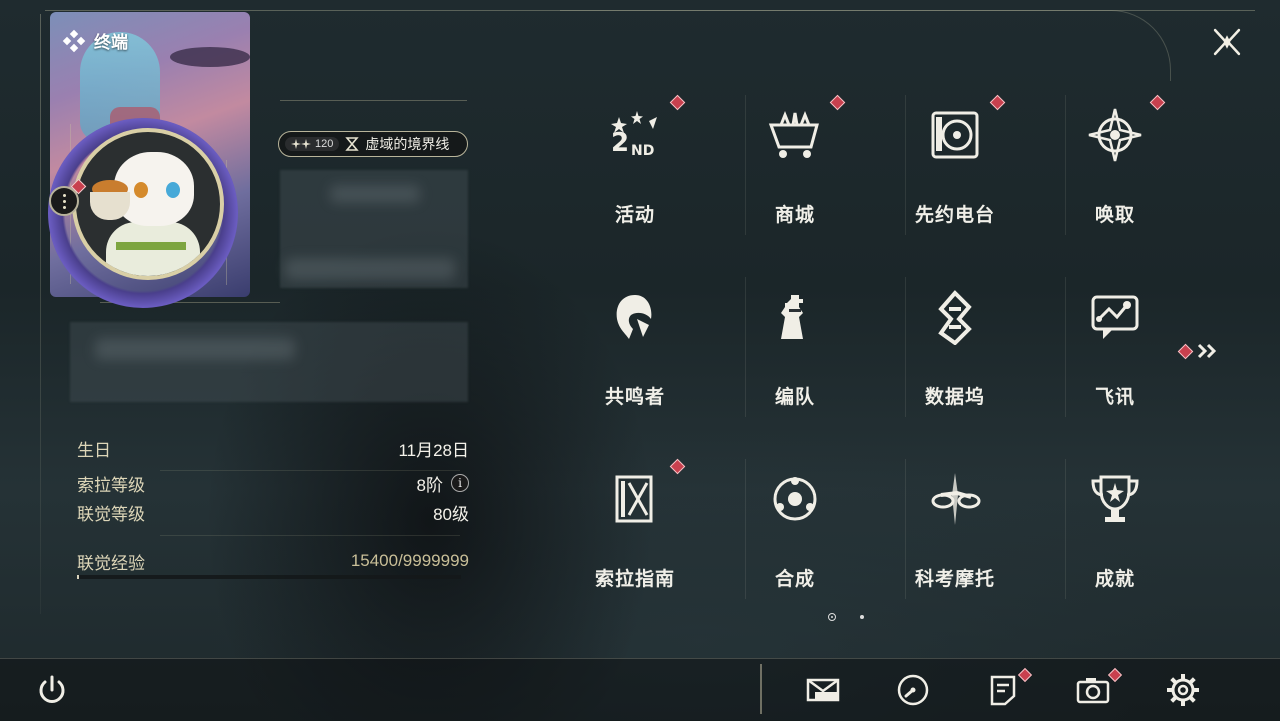  What do you see at coordinates (955, 534) in the screenshot?
I see `menu-item-motorcycle: 科考摩托` at bounding box center [955, 534].